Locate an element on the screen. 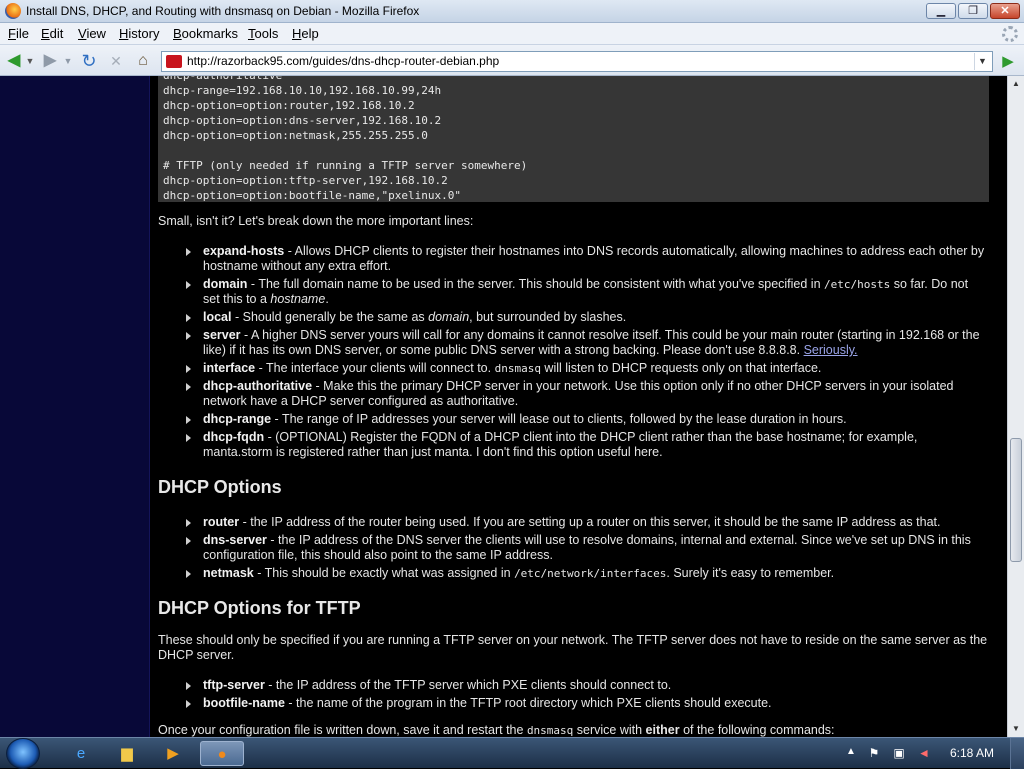  forward-history-dropdown: ▼ is located at coordinates (68, 61).